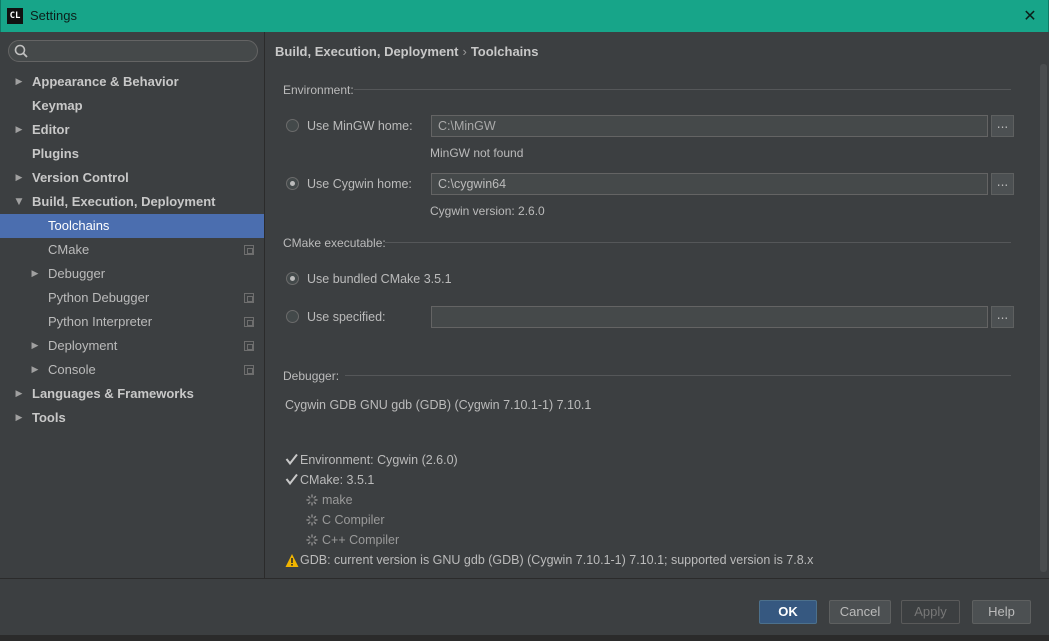  I want to click on sidebar-item-languages-frameworks: ▶ Languages & Frameworks, so click(132, 394).